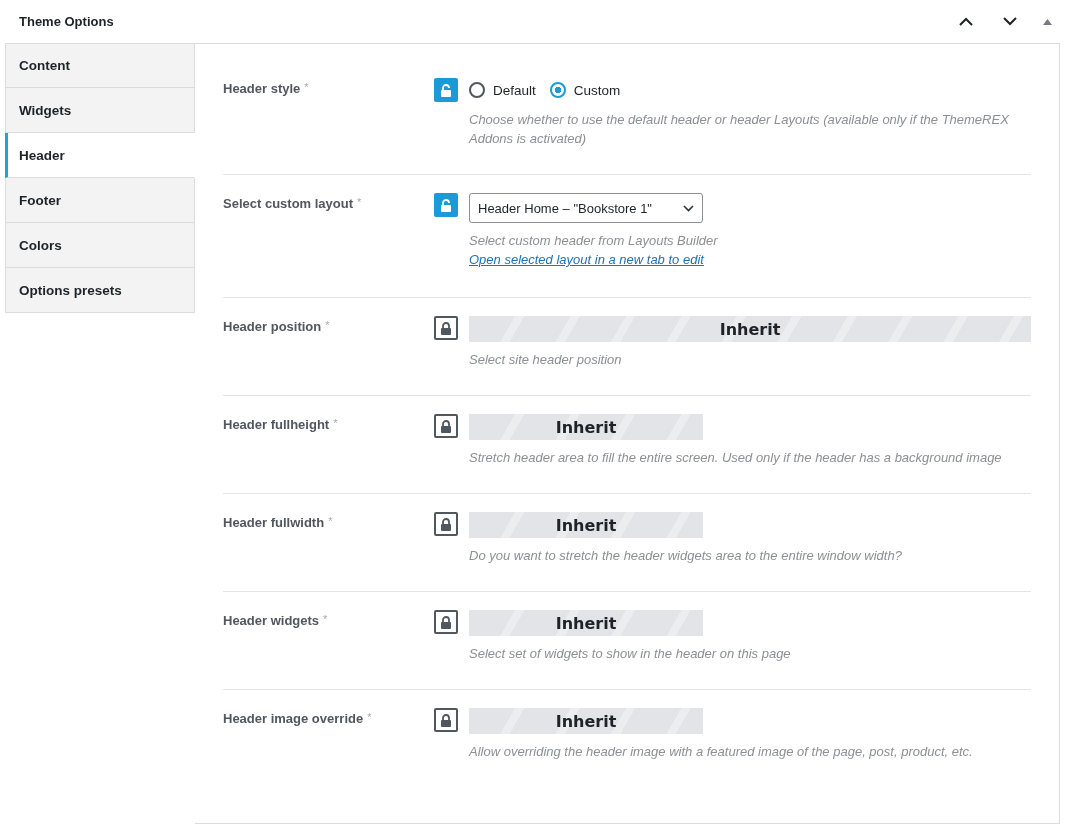 The width and height of the screenshot is (1065, 830). Describe the element at coordinates (630, 654) in the screenshot. I see `option-description: Select set of widgets to show in the header on this page` at that location.